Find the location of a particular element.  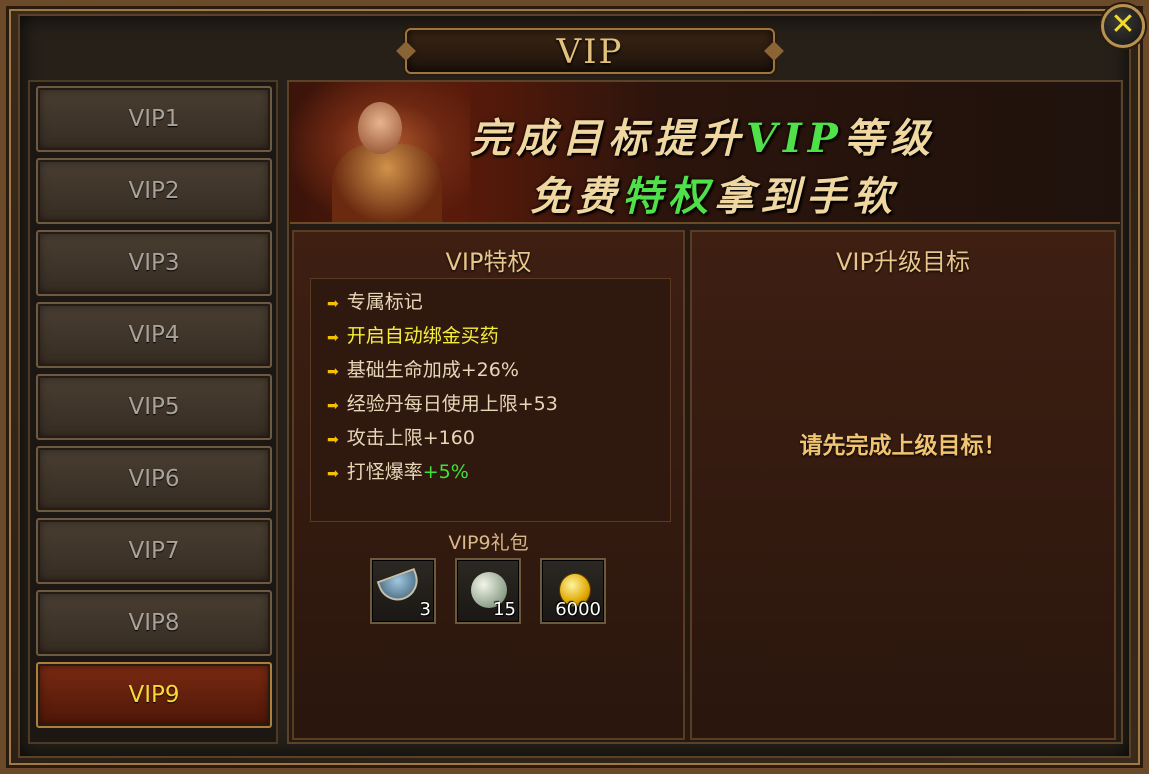

vip-tab-3: VIP3 is located at coordinates (154, 263).